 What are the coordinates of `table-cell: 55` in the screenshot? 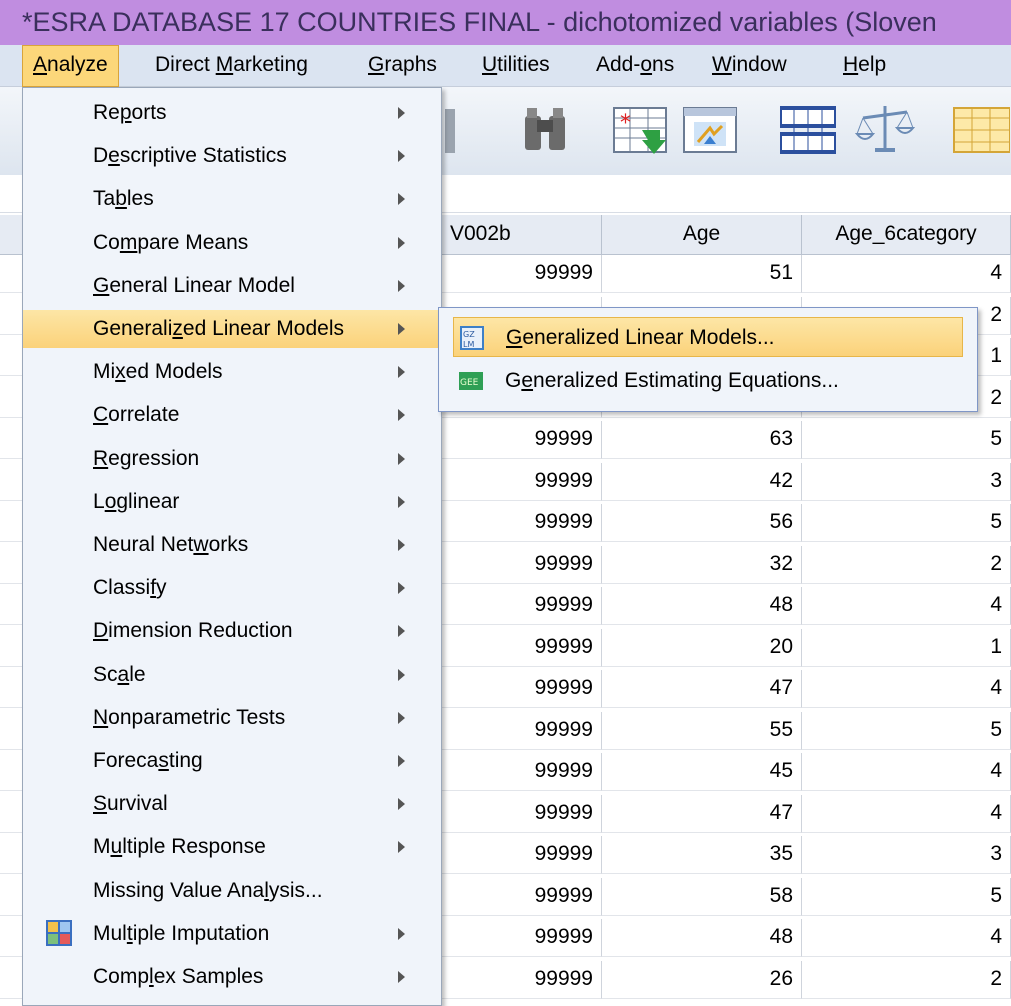 It's located at (702, 730).